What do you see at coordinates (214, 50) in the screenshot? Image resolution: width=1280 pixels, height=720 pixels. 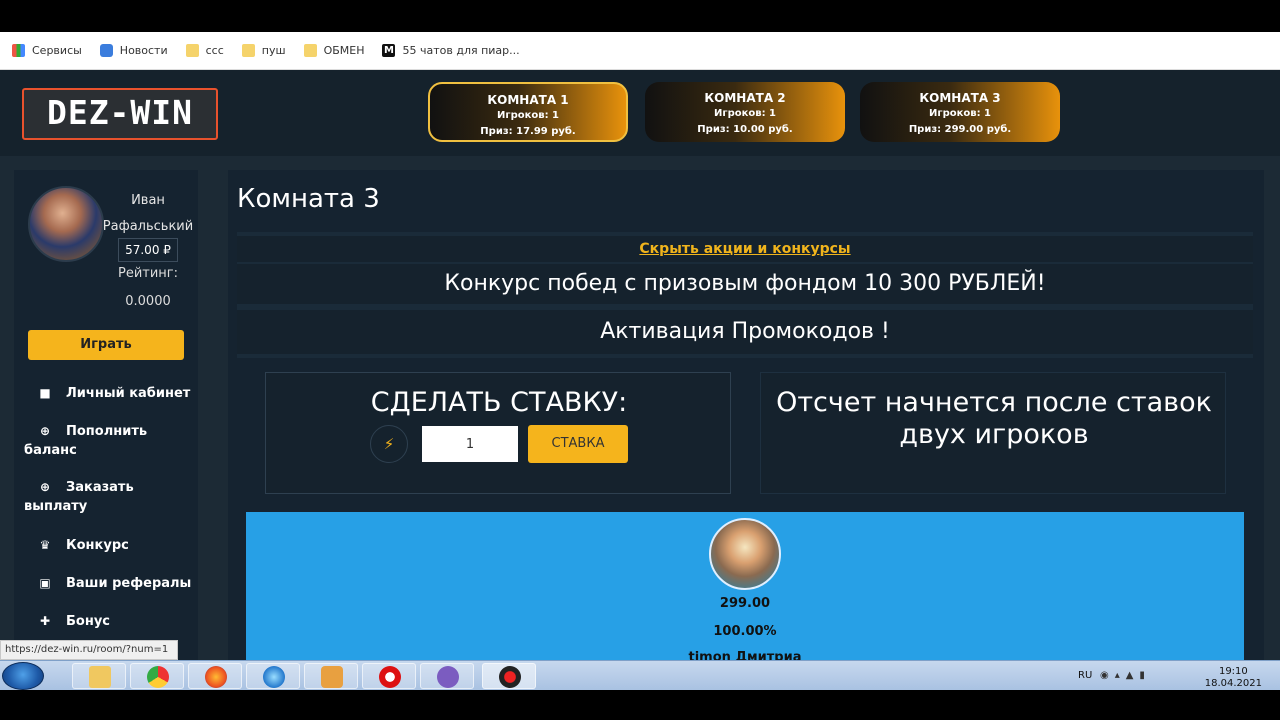 I see `bookmark-label: ccc` at bounding box center [214, 50].